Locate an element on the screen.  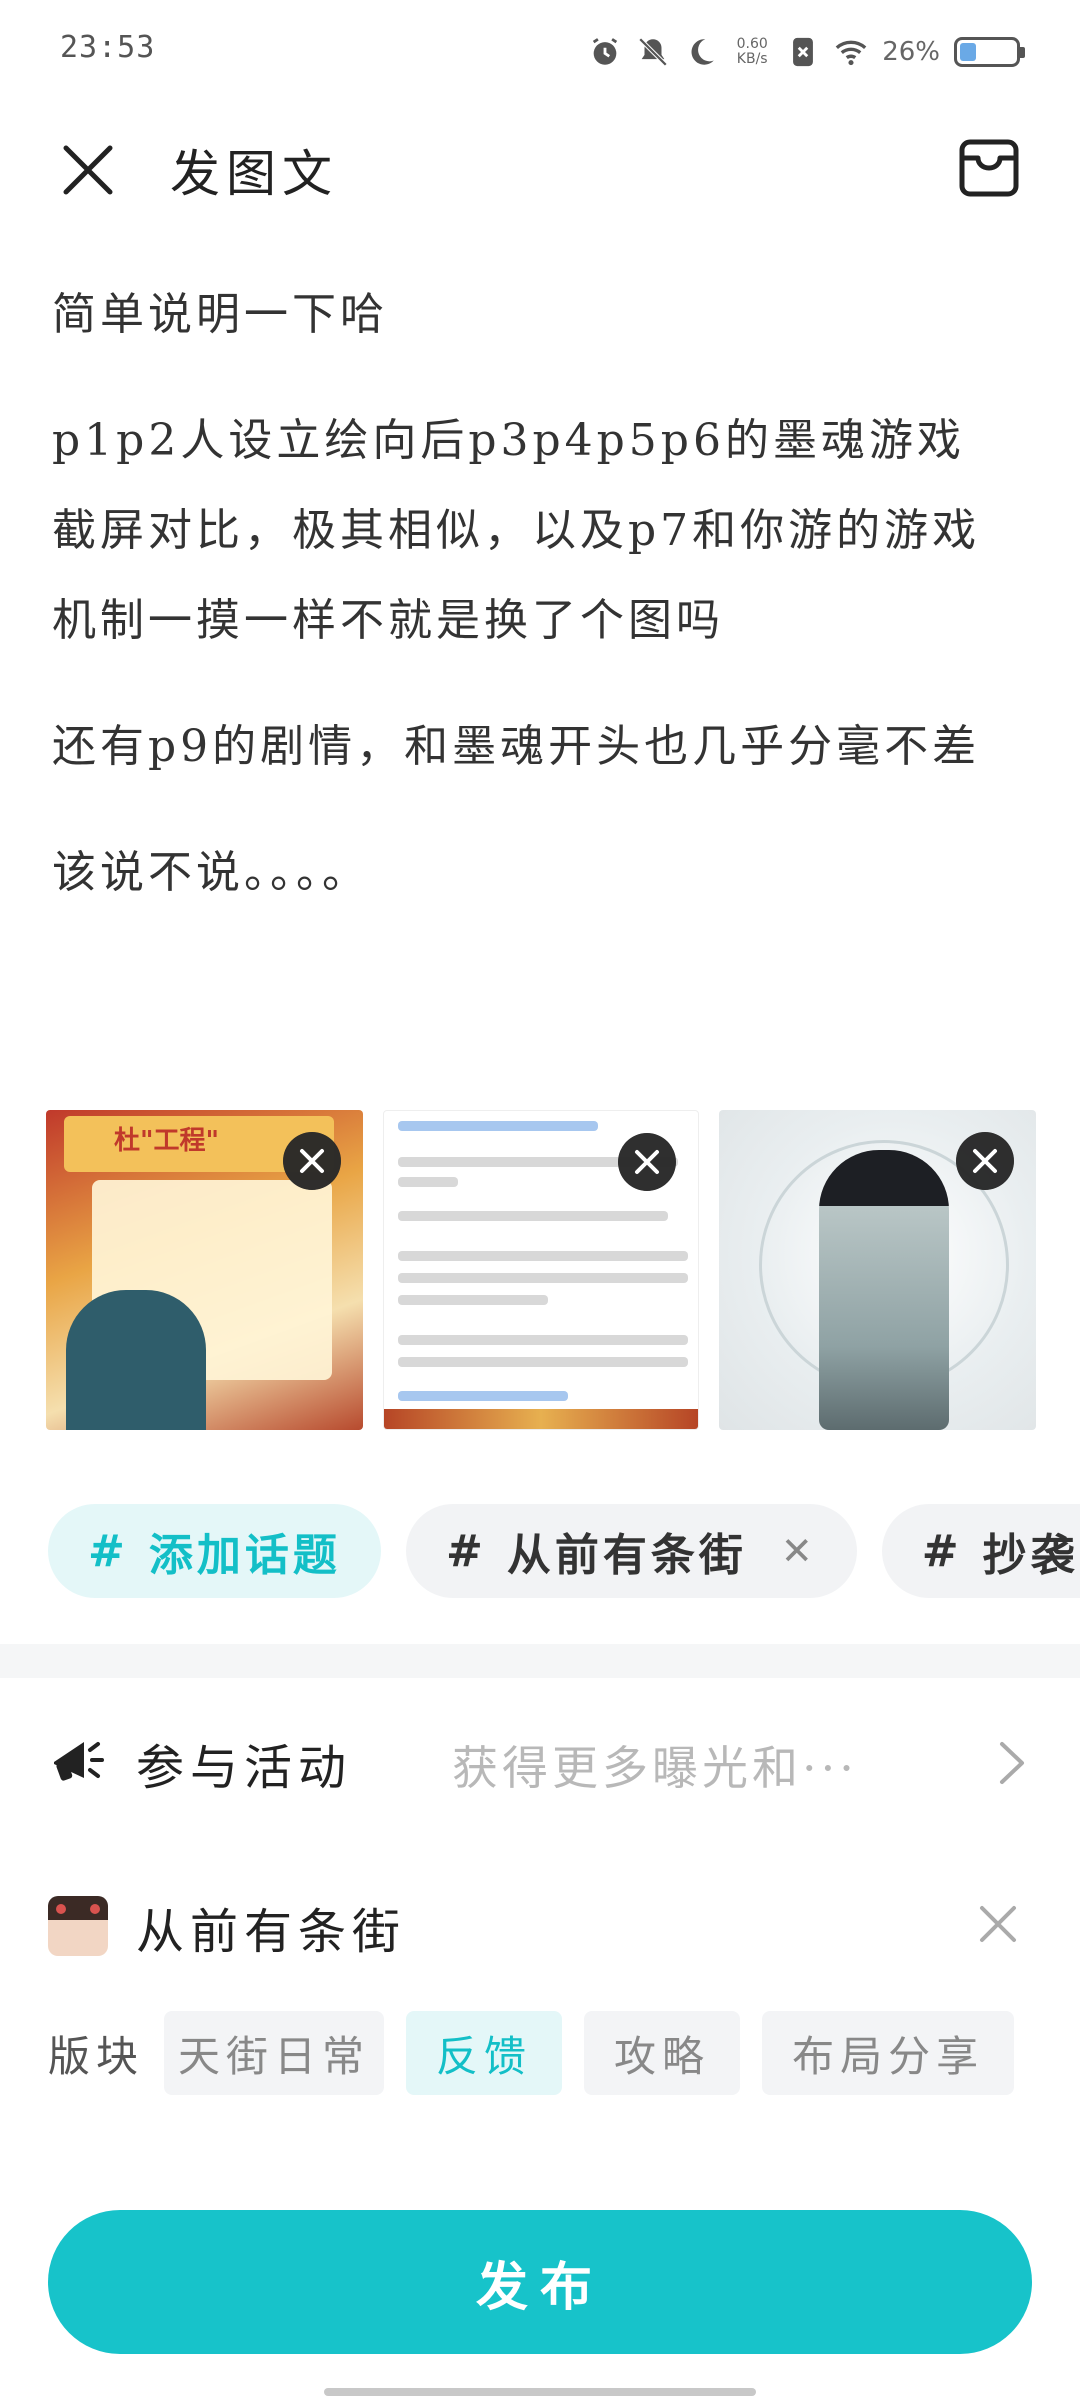
thumb-banner-text: 杜"工程" is located at coordinates (167, 1141).